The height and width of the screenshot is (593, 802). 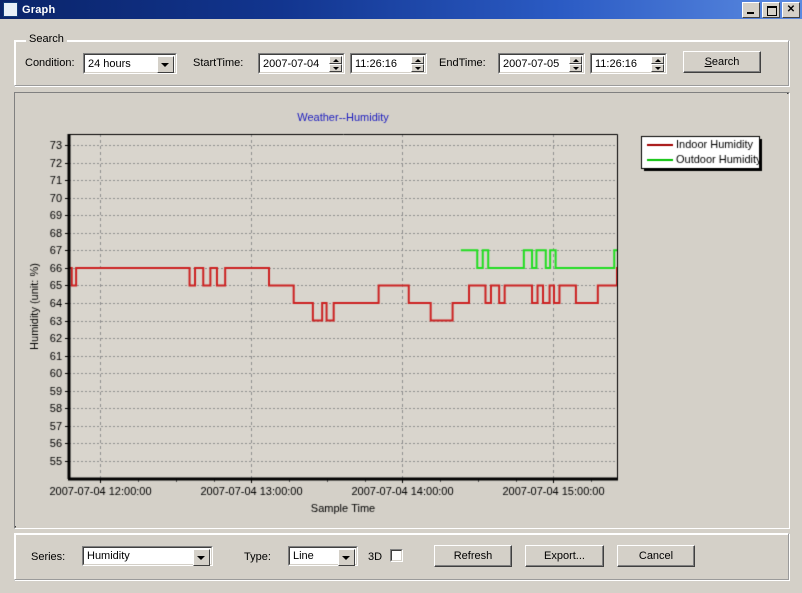 I want to click on refresh-button-label: Refresh, so click(x=473, y=556).